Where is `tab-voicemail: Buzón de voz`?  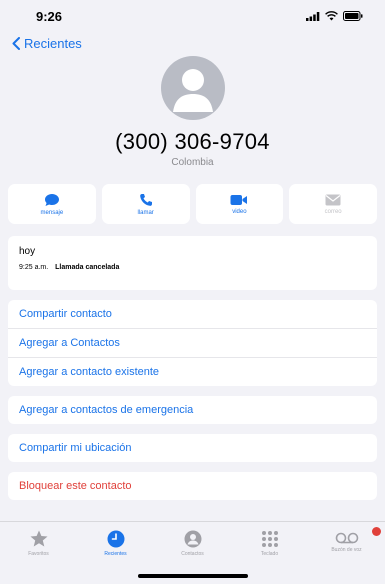 tab-voicemail: Buzón de voz is located at coordinates (349, 542).